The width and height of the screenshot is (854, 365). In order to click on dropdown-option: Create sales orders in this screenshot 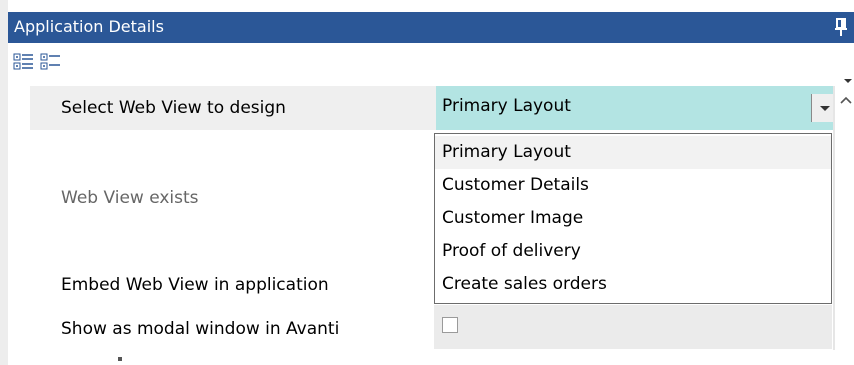, I will do `click(633, 284)`.